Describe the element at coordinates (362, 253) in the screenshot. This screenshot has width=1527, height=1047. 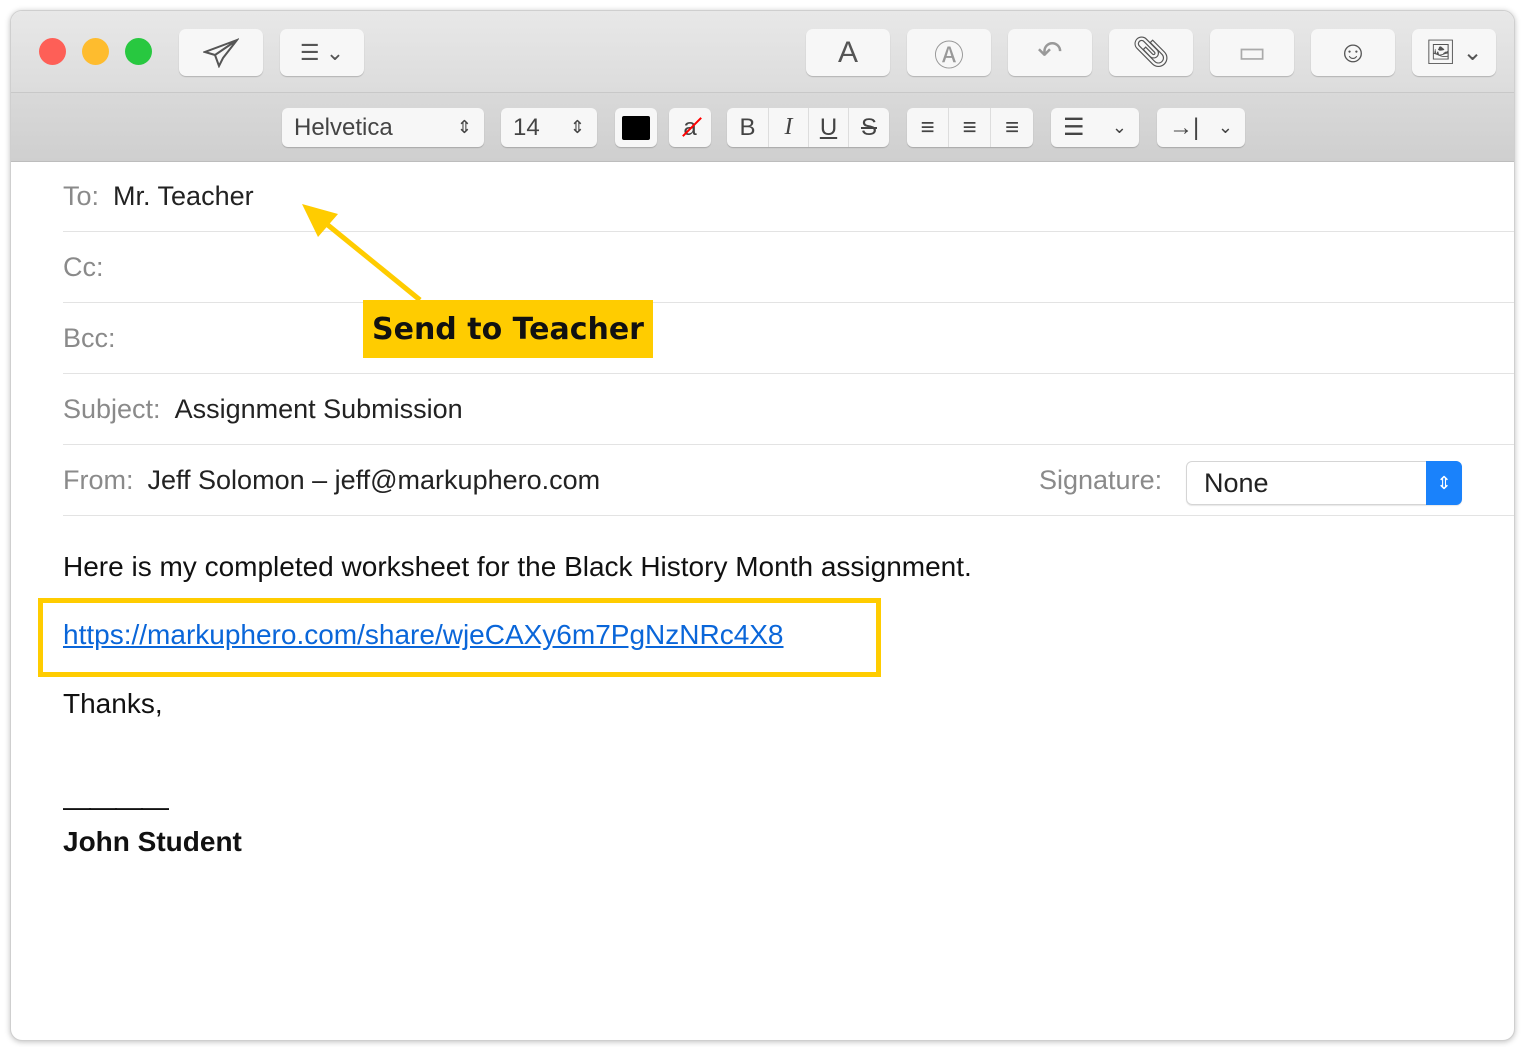
I see `annotation-arrow` at that location.